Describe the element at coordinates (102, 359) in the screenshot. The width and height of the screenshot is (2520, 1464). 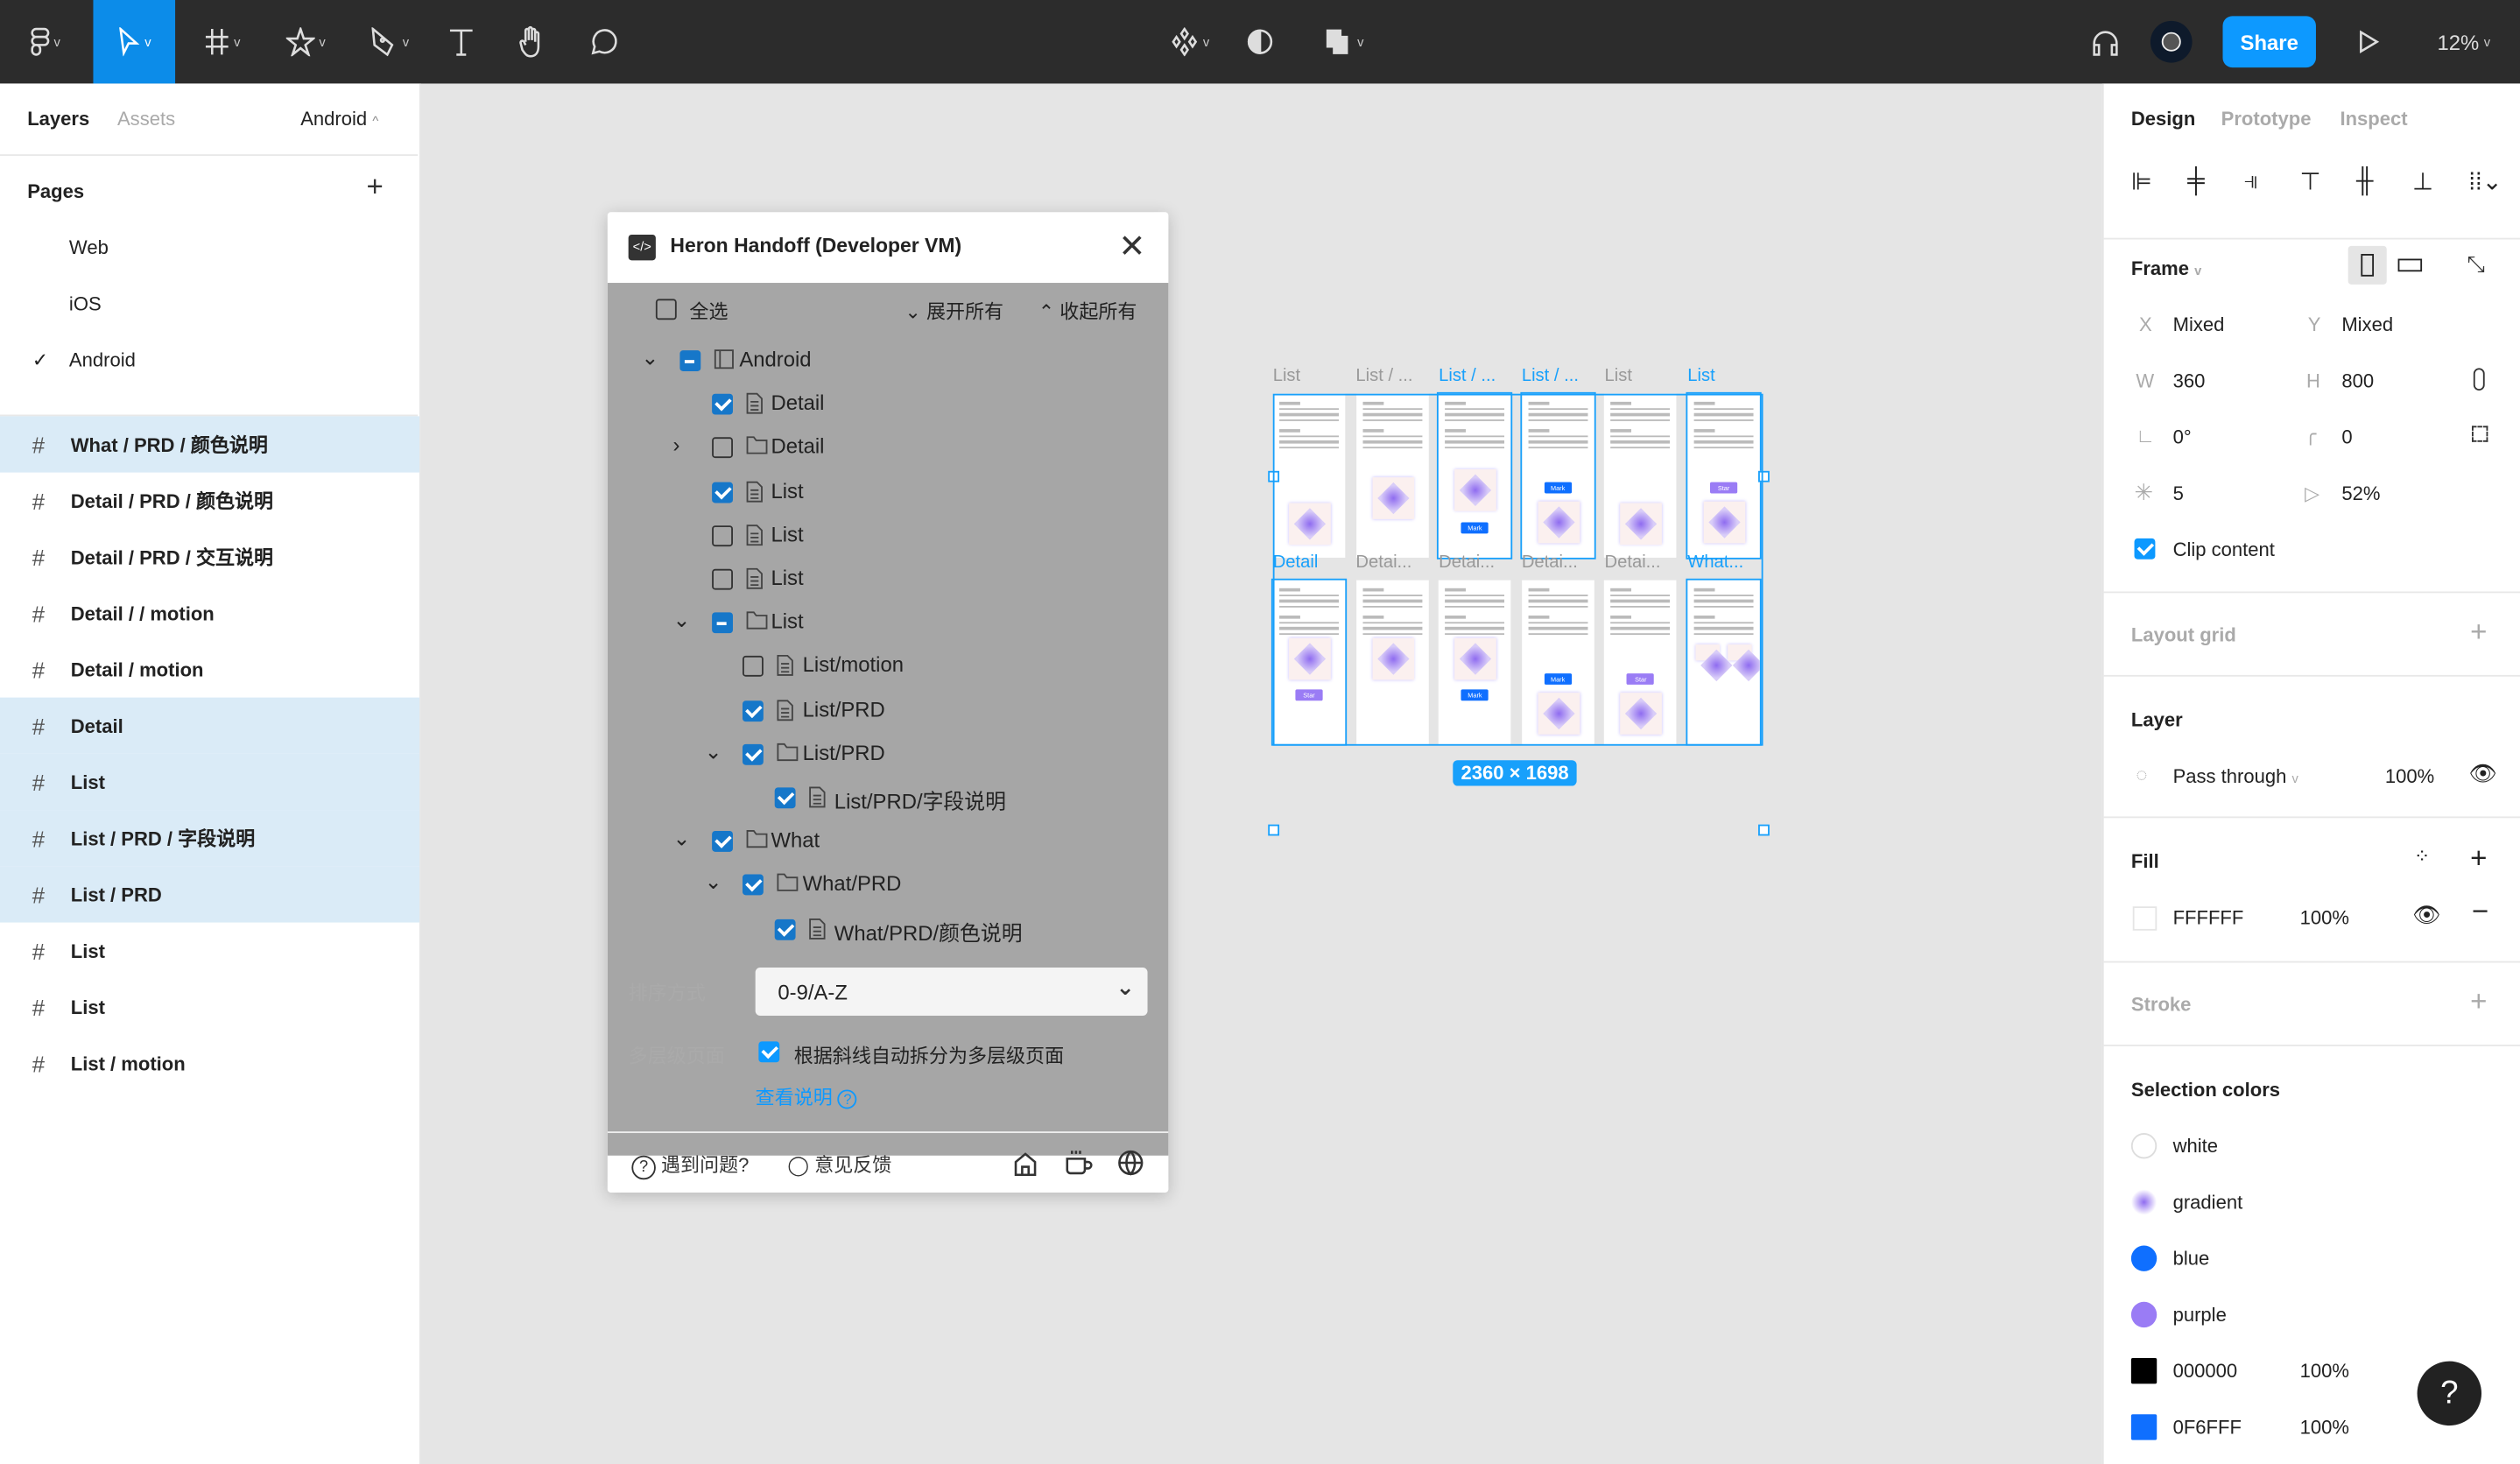
I see `page-item: Android` at that location.